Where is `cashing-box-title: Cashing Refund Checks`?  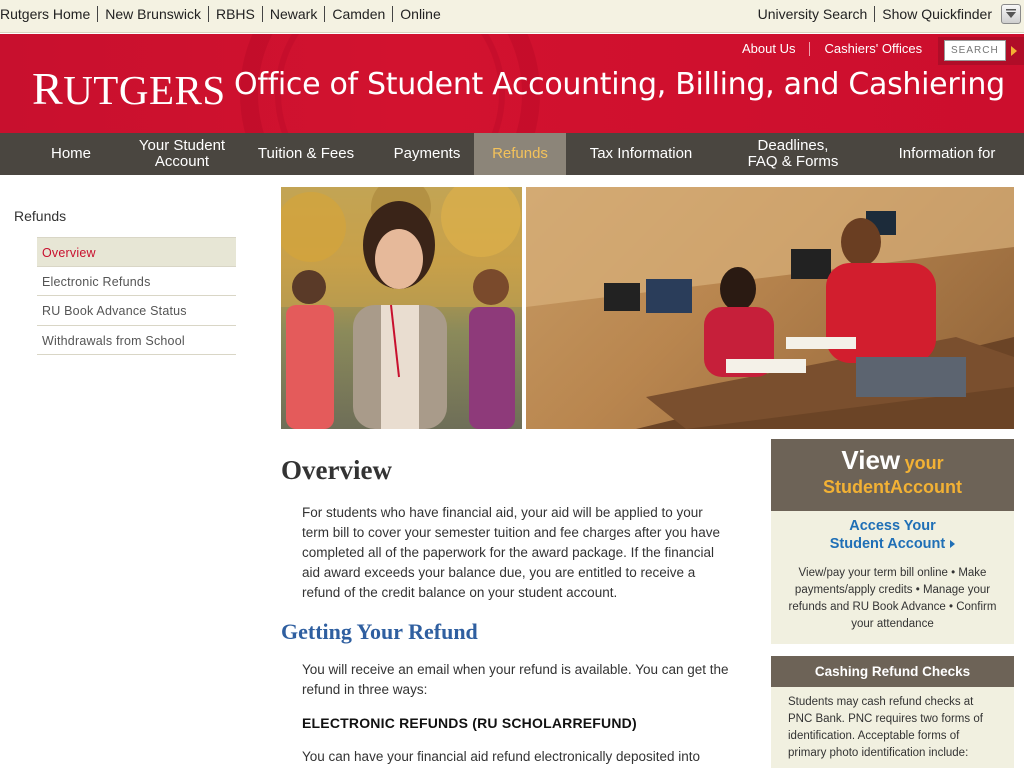
cashing-box-title: Cashing Refund Checks is located at coordinates (892, 671).